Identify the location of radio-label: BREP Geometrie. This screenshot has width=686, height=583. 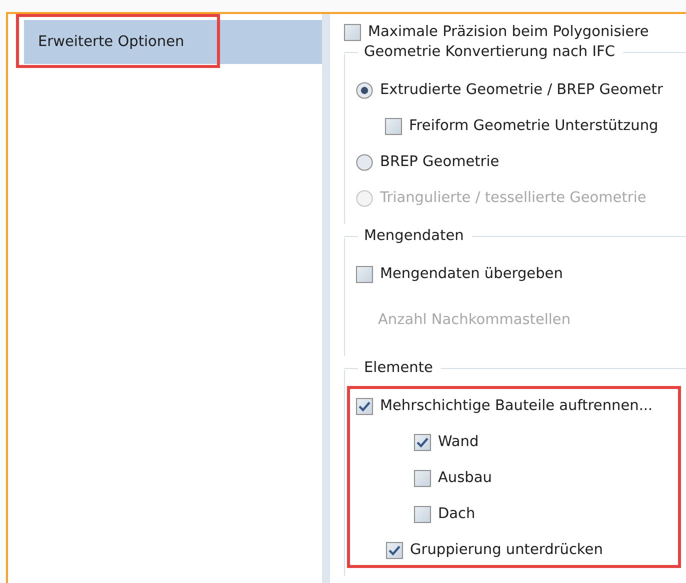
(440, 162).